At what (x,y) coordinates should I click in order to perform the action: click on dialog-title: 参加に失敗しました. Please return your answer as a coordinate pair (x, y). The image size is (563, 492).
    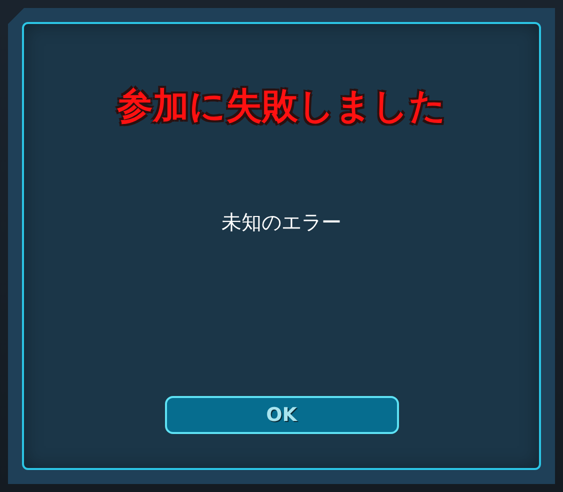
    Looking at the image, I should click on (281, 107).